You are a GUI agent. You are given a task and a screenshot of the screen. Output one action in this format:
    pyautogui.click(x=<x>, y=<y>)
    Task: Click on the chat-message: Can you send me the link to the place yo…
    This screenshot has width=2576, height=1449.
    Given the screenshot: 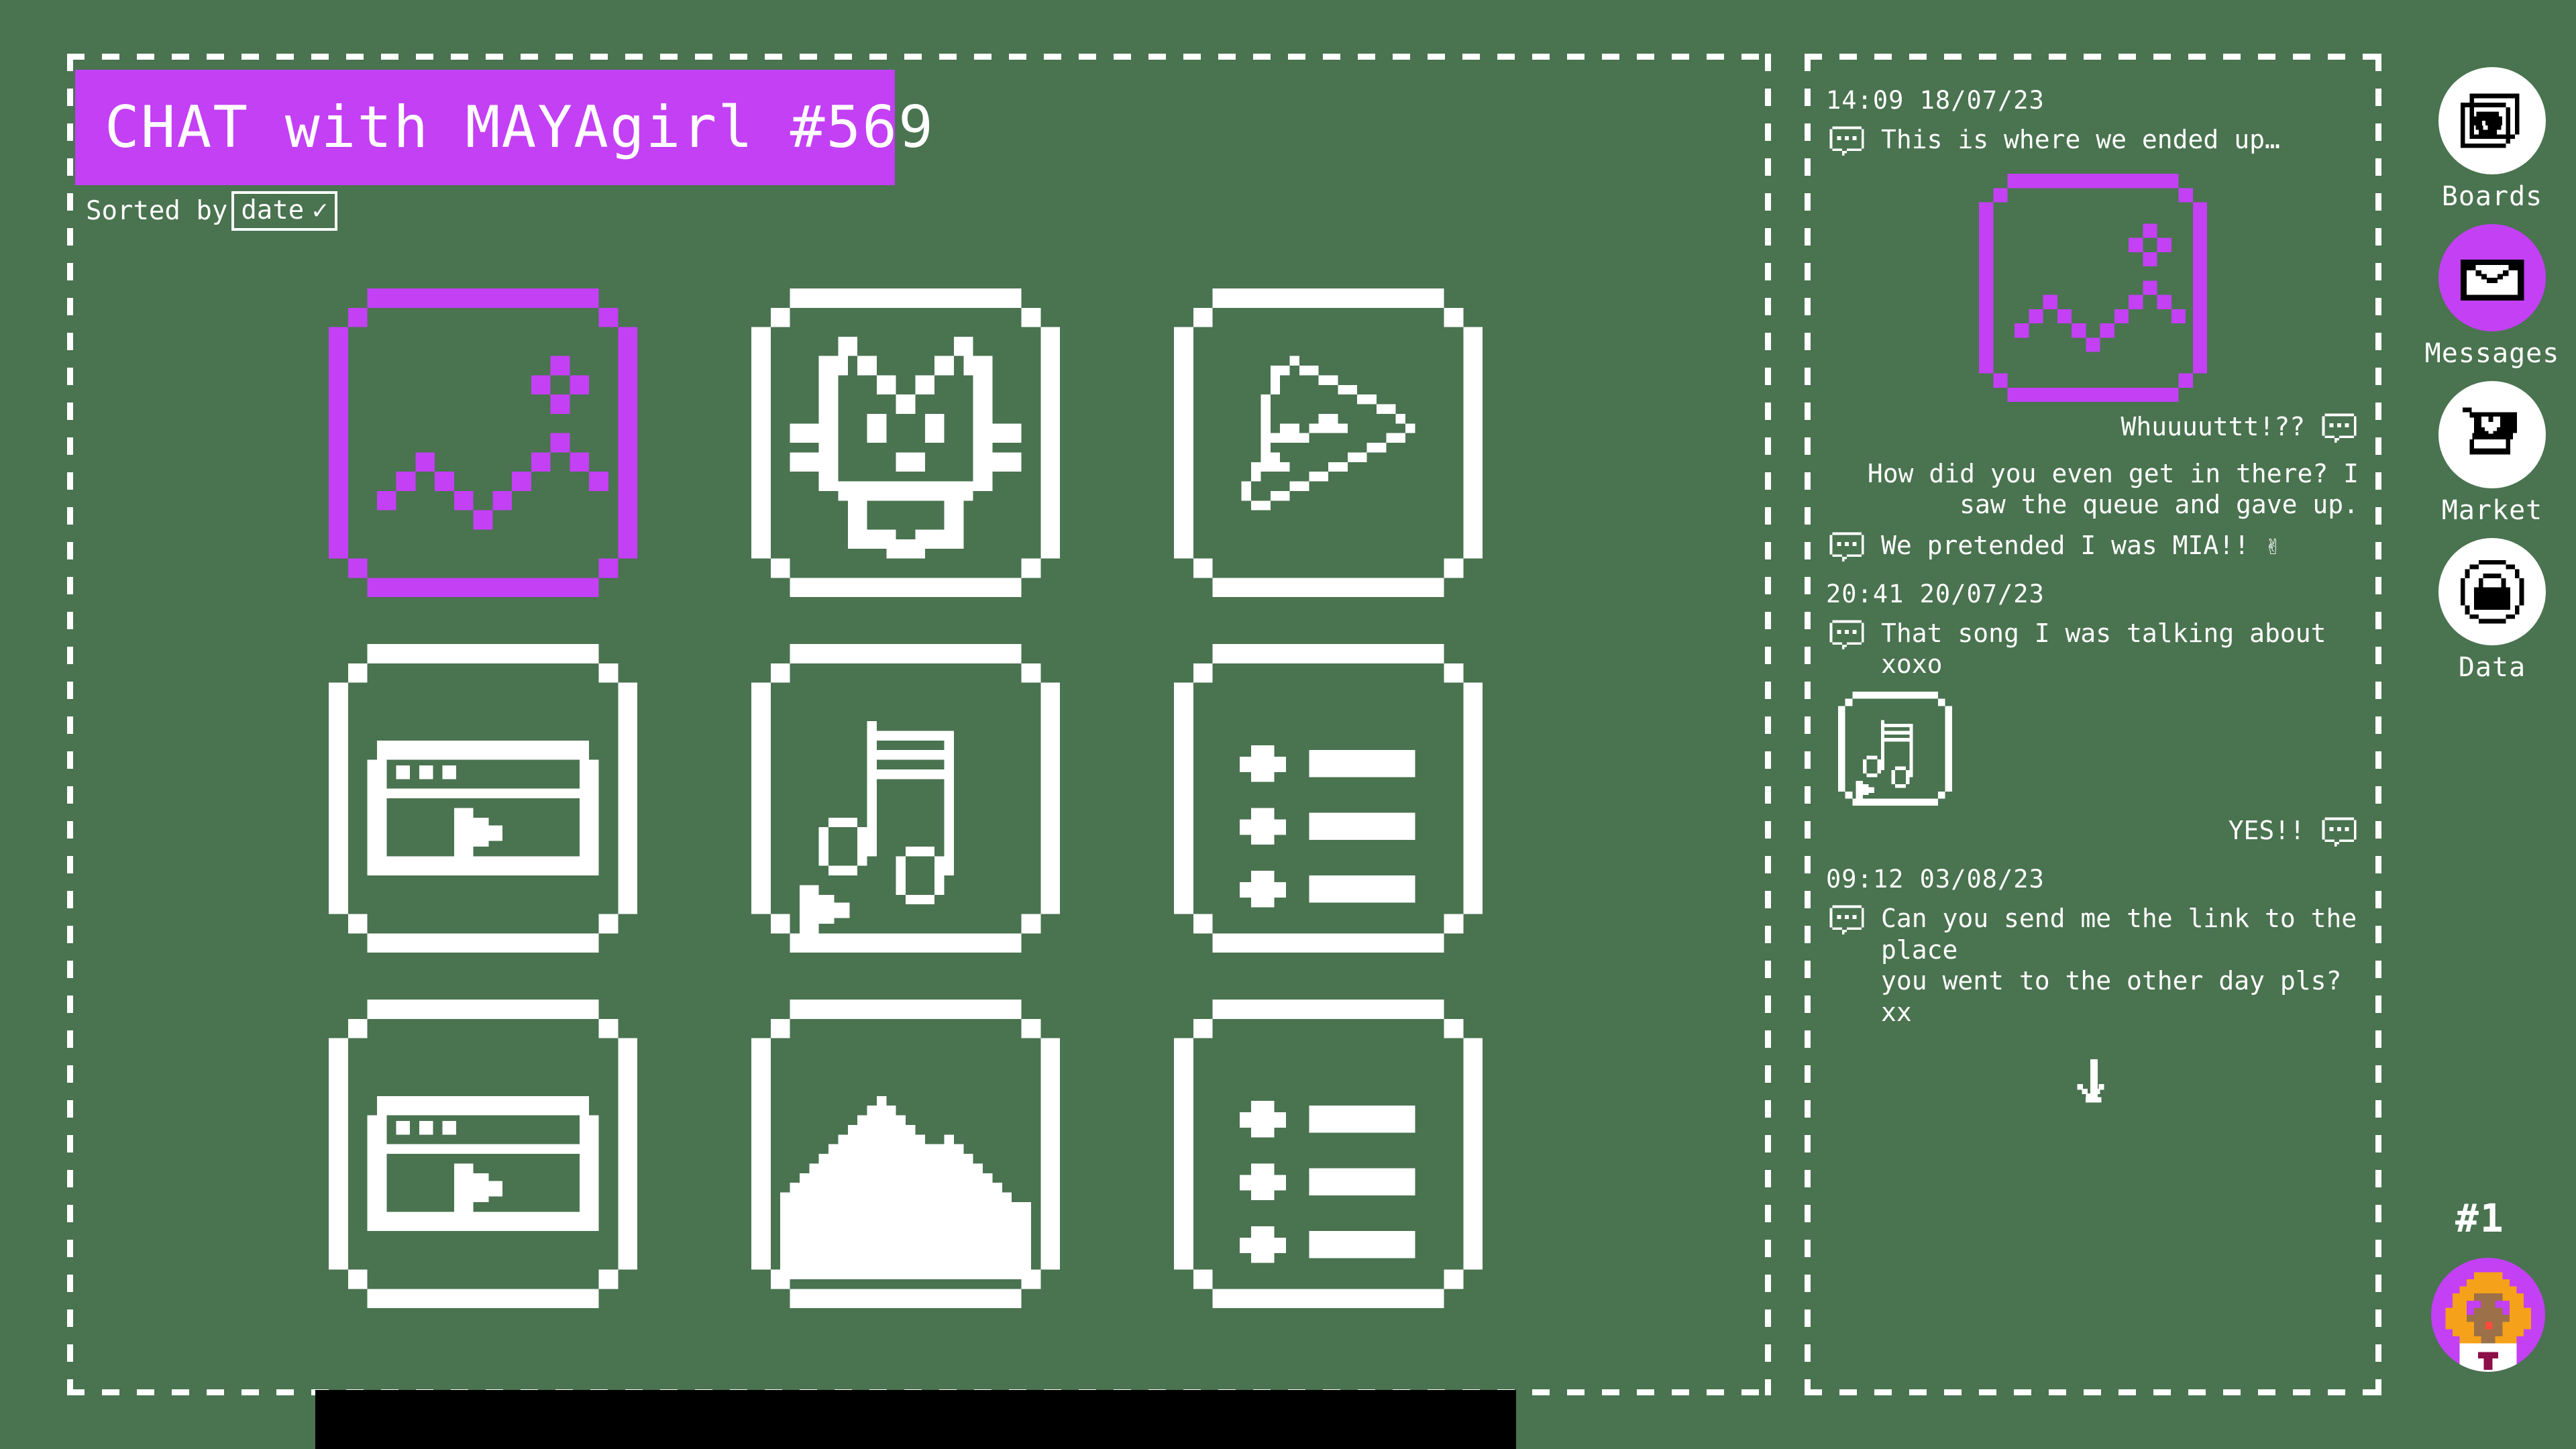 What is the action you would take?
    pyautogui.click(x=2093, y=965)
    